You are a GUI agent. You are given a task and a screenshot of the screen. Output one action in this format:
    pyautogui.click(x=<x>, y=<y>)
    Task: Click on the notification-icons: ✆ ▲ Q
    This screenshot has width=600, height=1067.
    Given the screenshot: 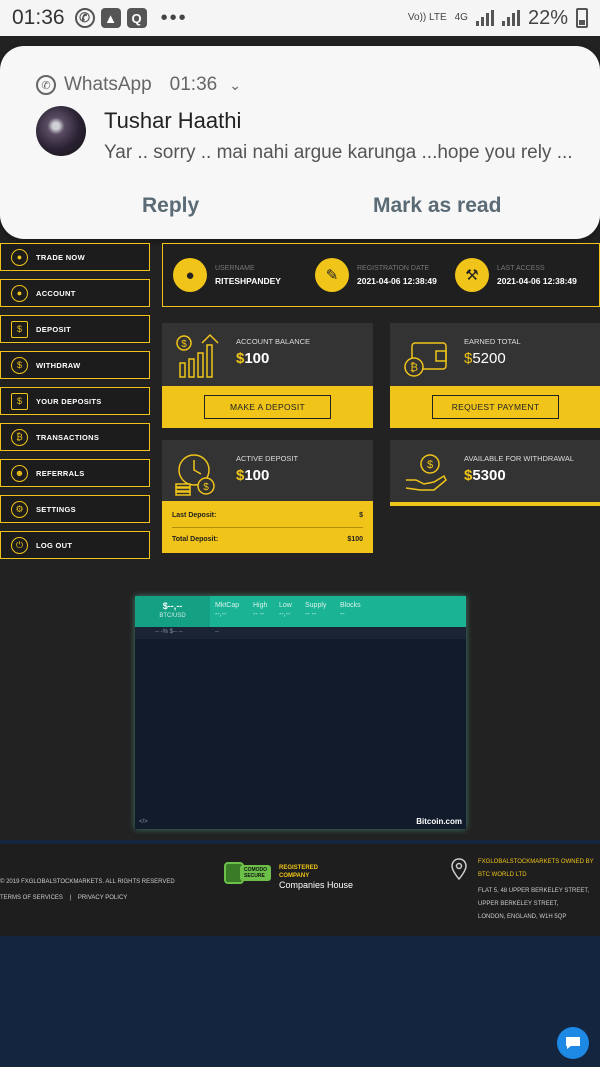 What is the action you would take?
    pyautogui.click(x=110, y=18)
    